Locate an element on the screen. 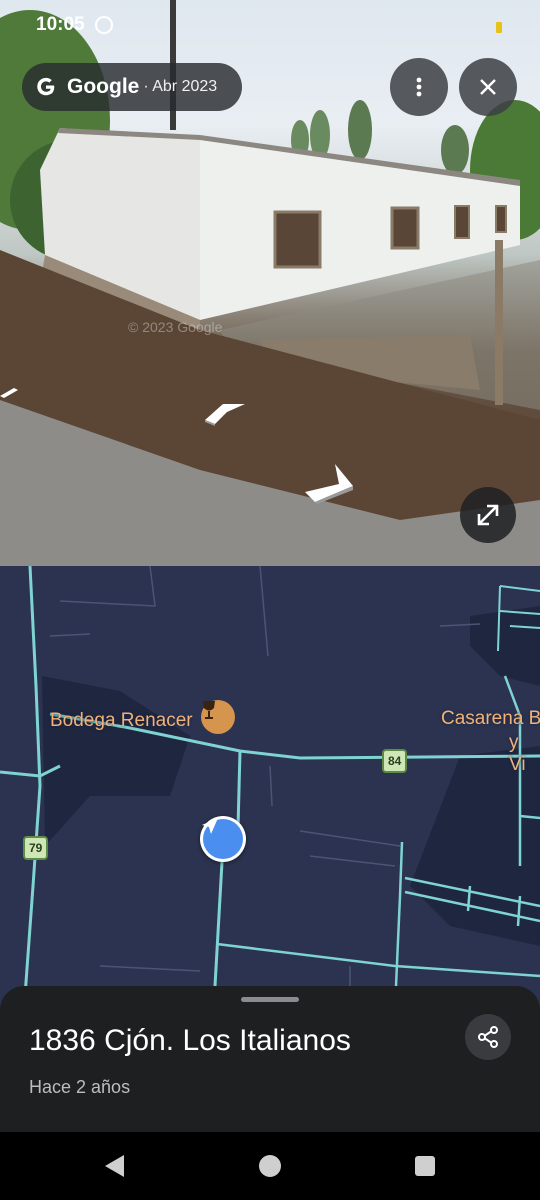 This screenshot has width=540, height=1200. home-icon is located at coordinates (270, 1166).